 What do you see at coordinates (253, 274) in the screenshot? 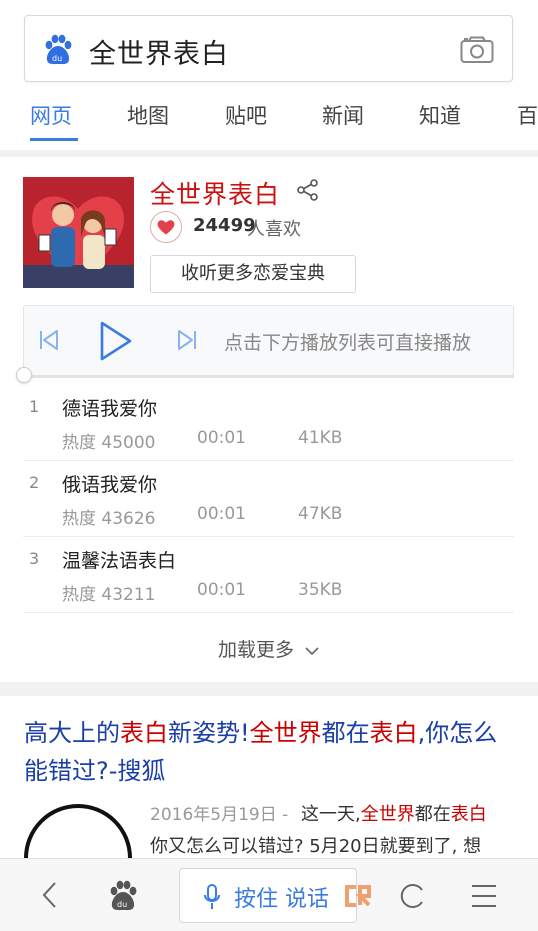
I see `listen-more-button: 收听更多恋爱宝典` at bounding box center [253, 274].